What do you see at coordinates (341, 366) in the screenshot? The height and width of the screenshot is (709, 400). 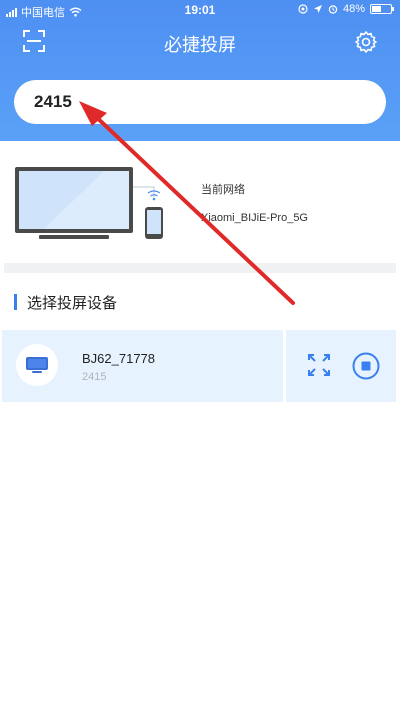 I see `device-actions` at bounding box center [341, 366].